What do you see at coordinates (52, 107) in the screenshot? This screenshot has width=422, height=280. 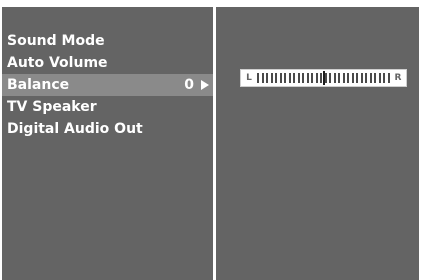 I see `menu-item-label: TV Speaker` at bounding box center [52, 107].